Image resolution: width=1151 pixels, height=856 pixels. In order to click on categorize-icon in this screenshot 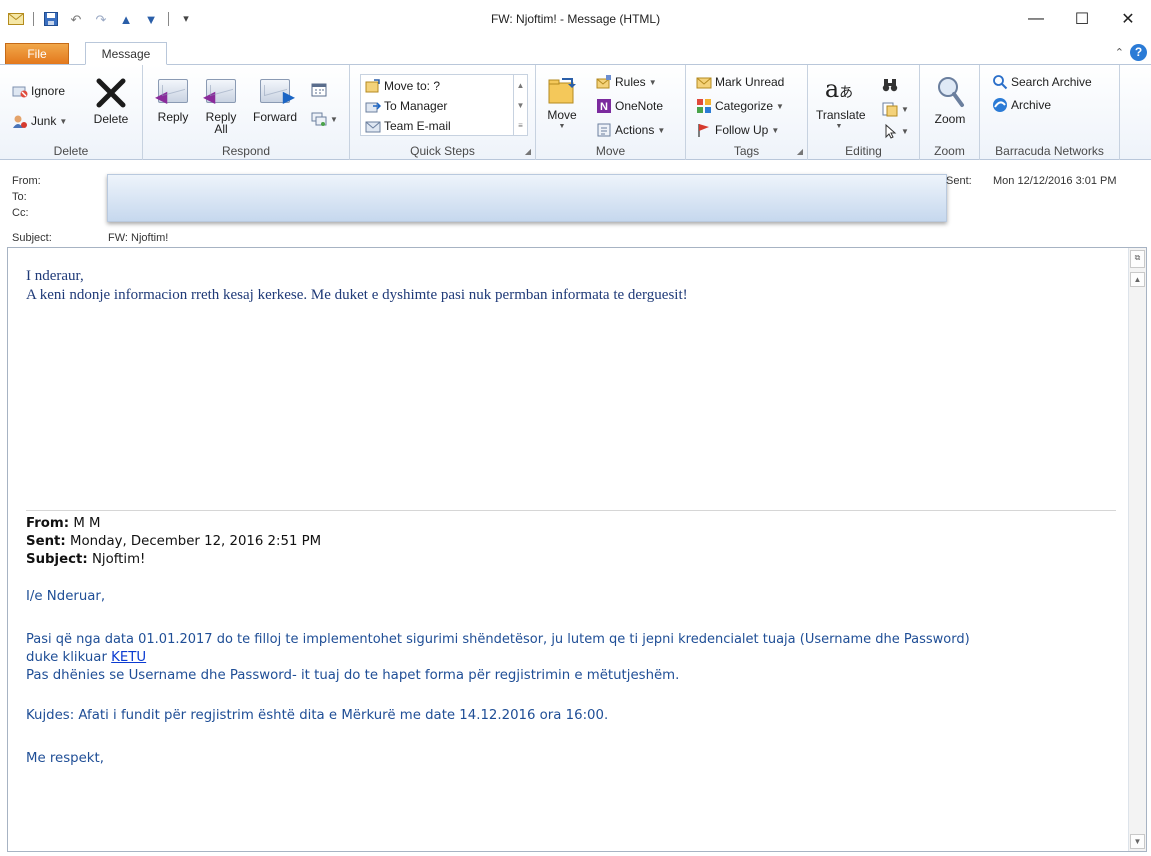, I will do `click(704, 106)`.